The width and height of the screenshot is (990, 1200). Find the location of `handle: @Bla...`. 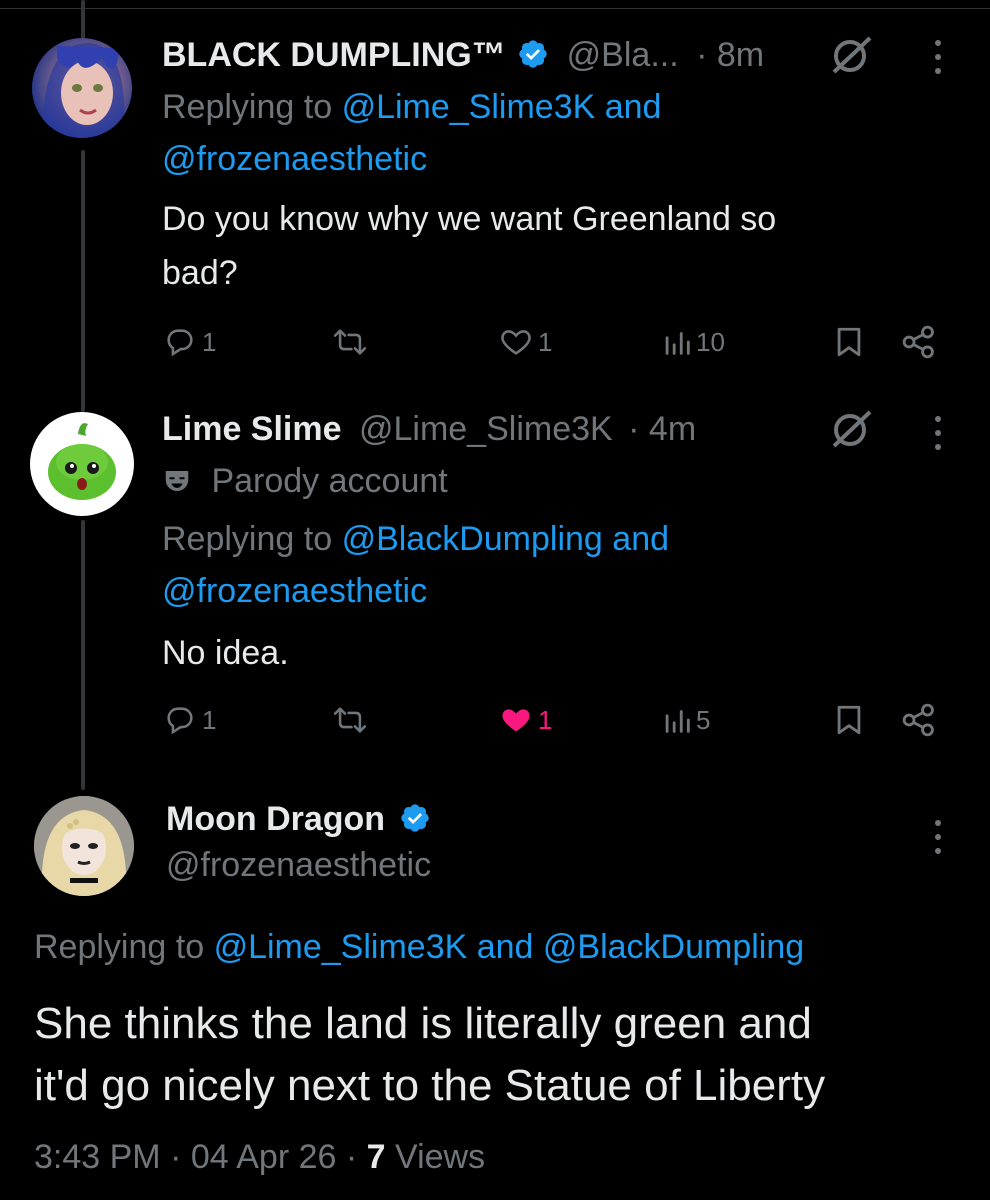

handle: @Bla... is located at coordinates (623, 55).